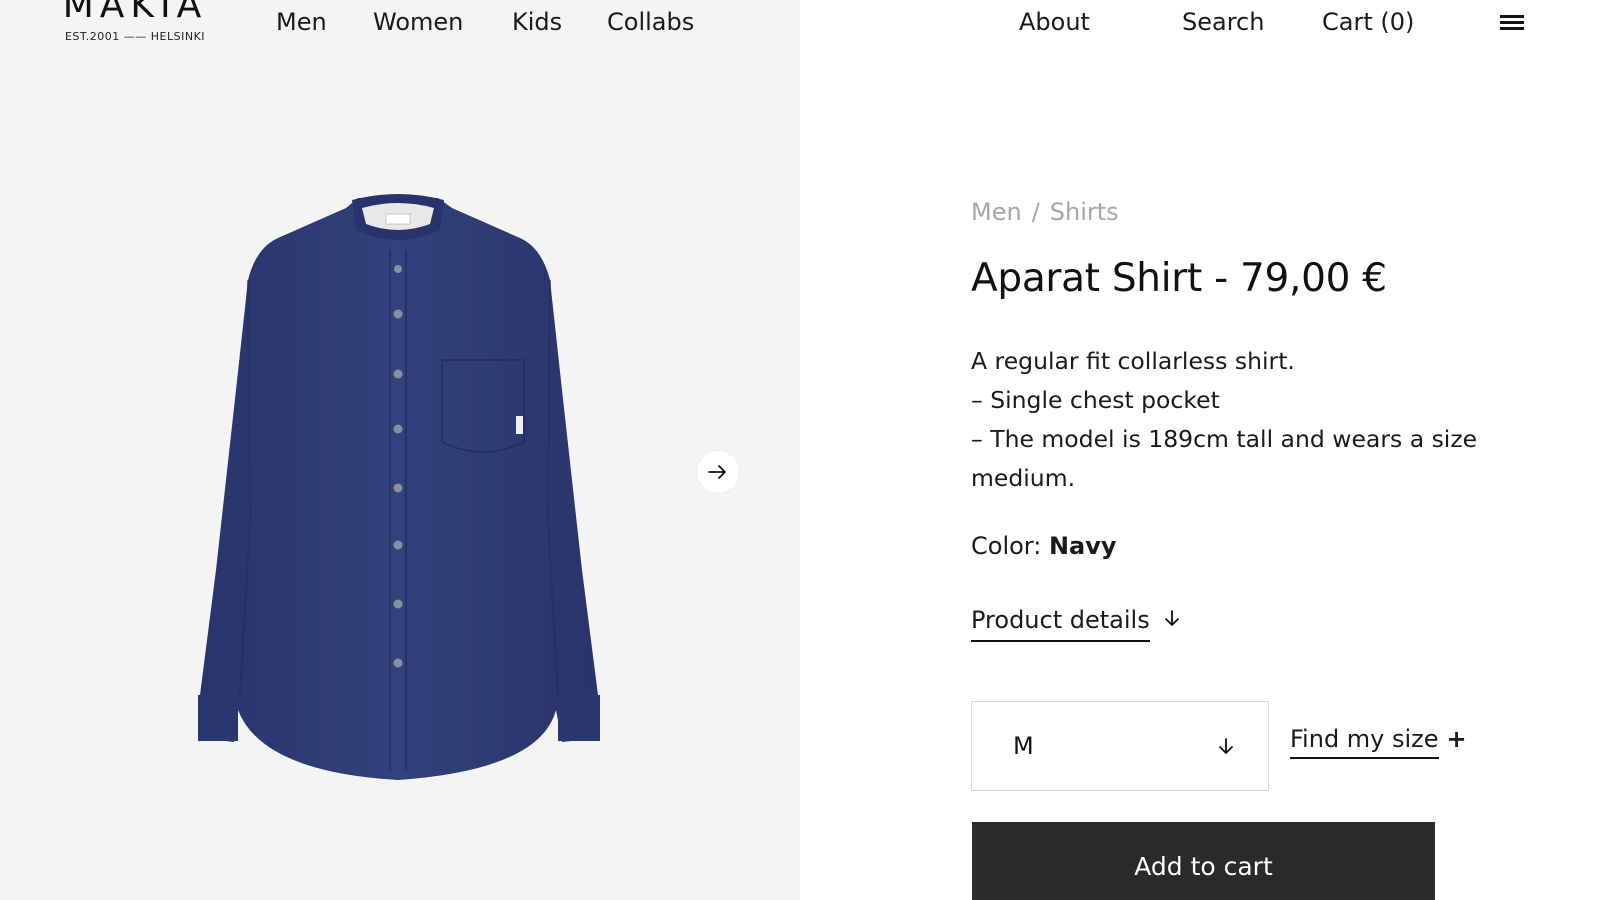 Image resolution: width=1600 pixels, height=900 pixels. I want to click on size-select: M, so click(1120, 746).